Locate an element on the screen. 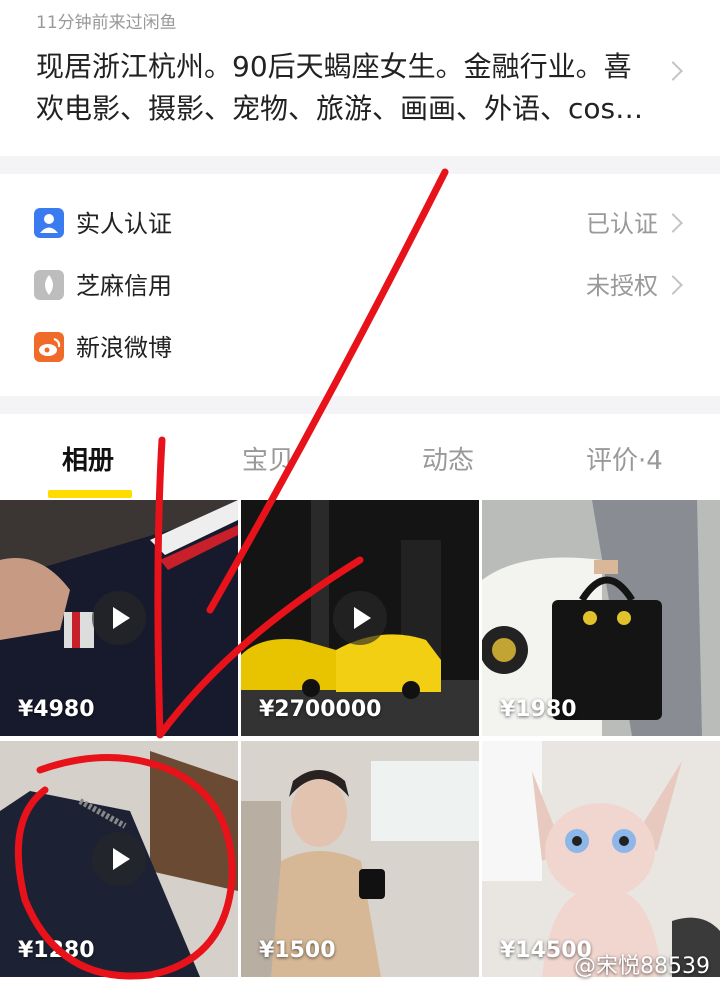  profile-tabs: 相册 宝贝 动态 评价·4 is located at coordinates (360, 457).